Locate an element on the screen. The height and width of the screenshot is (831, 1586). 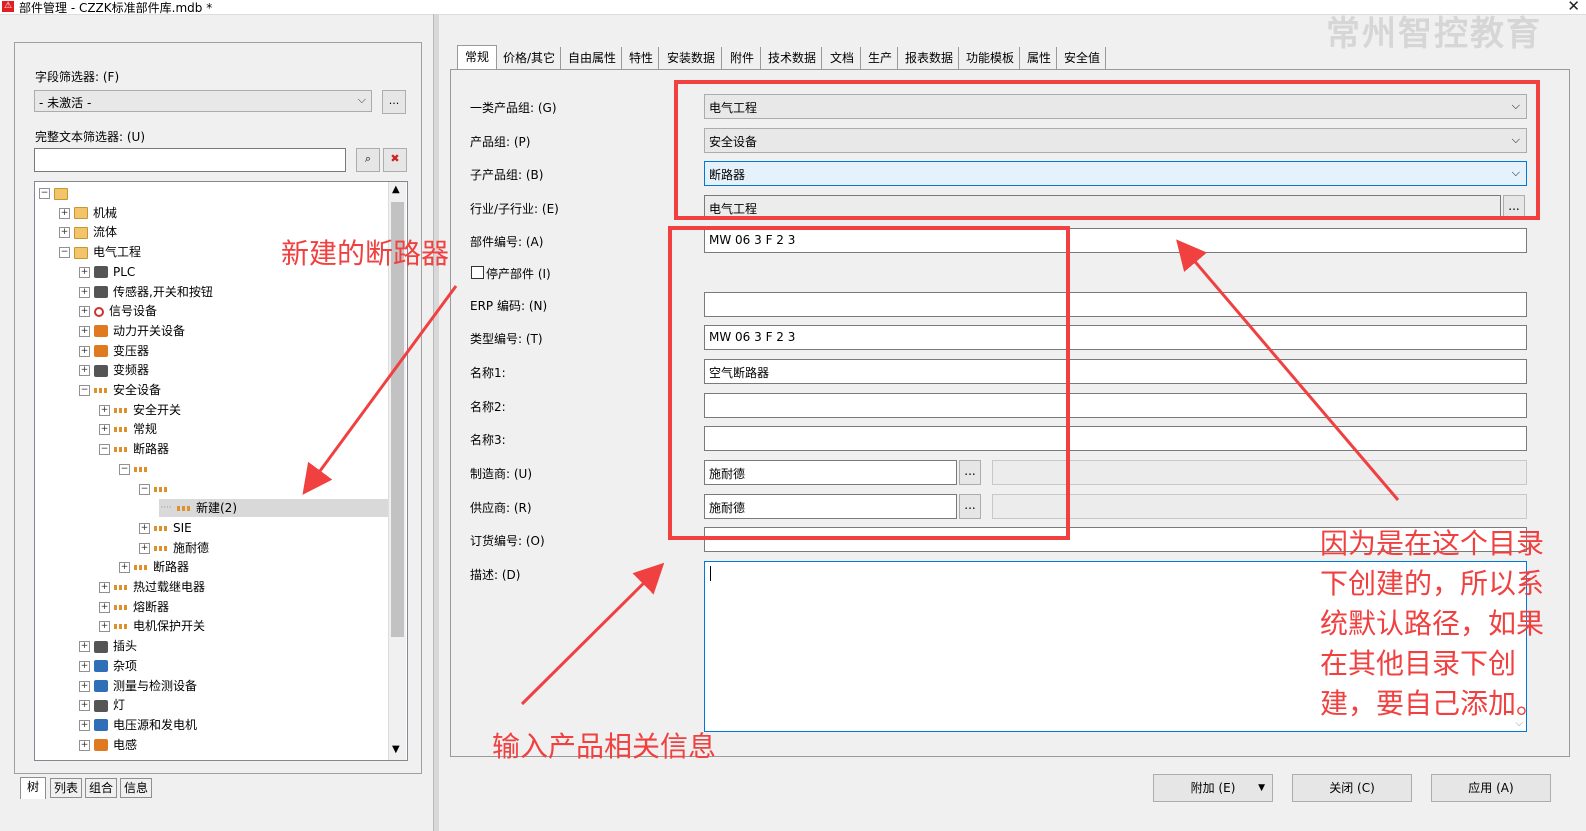
arrow-to-inputs is located at coordinates (592, 634).